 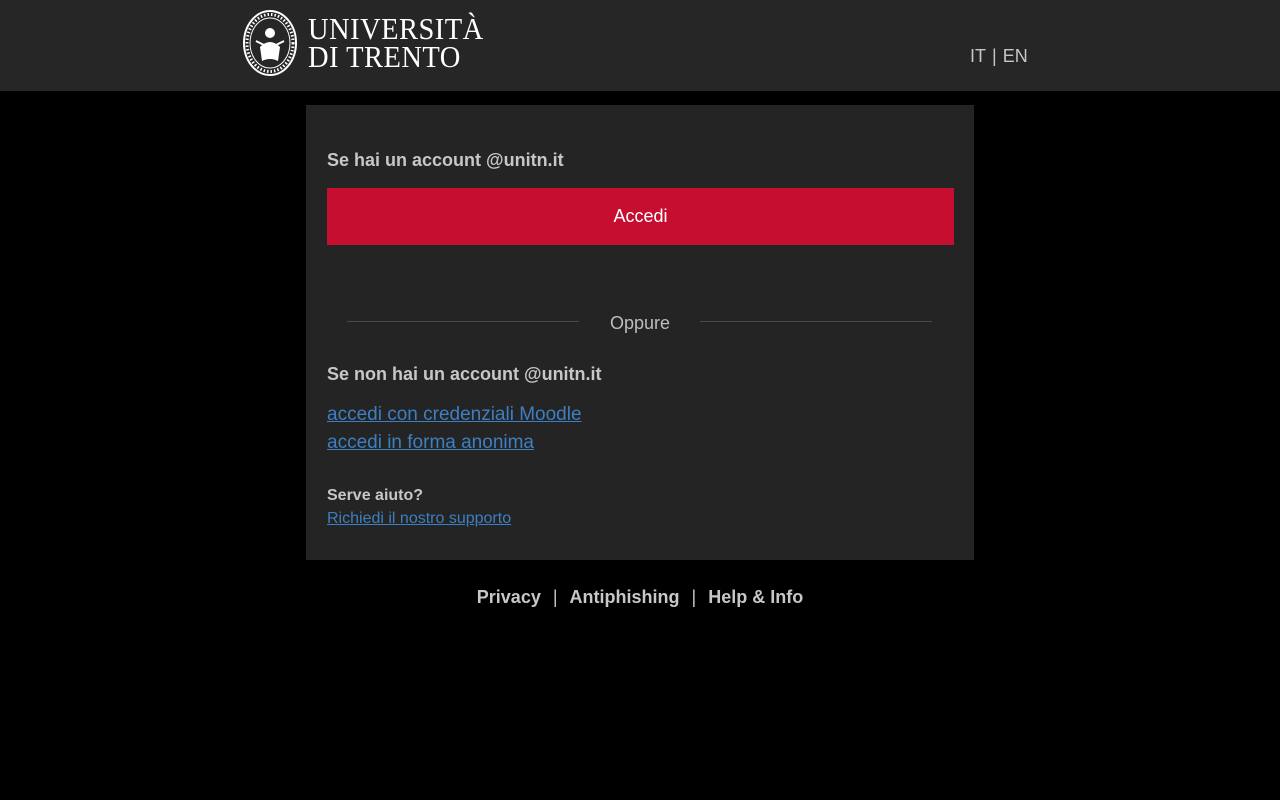 I want to click on divider-line-left, so click(x=463, y=321).